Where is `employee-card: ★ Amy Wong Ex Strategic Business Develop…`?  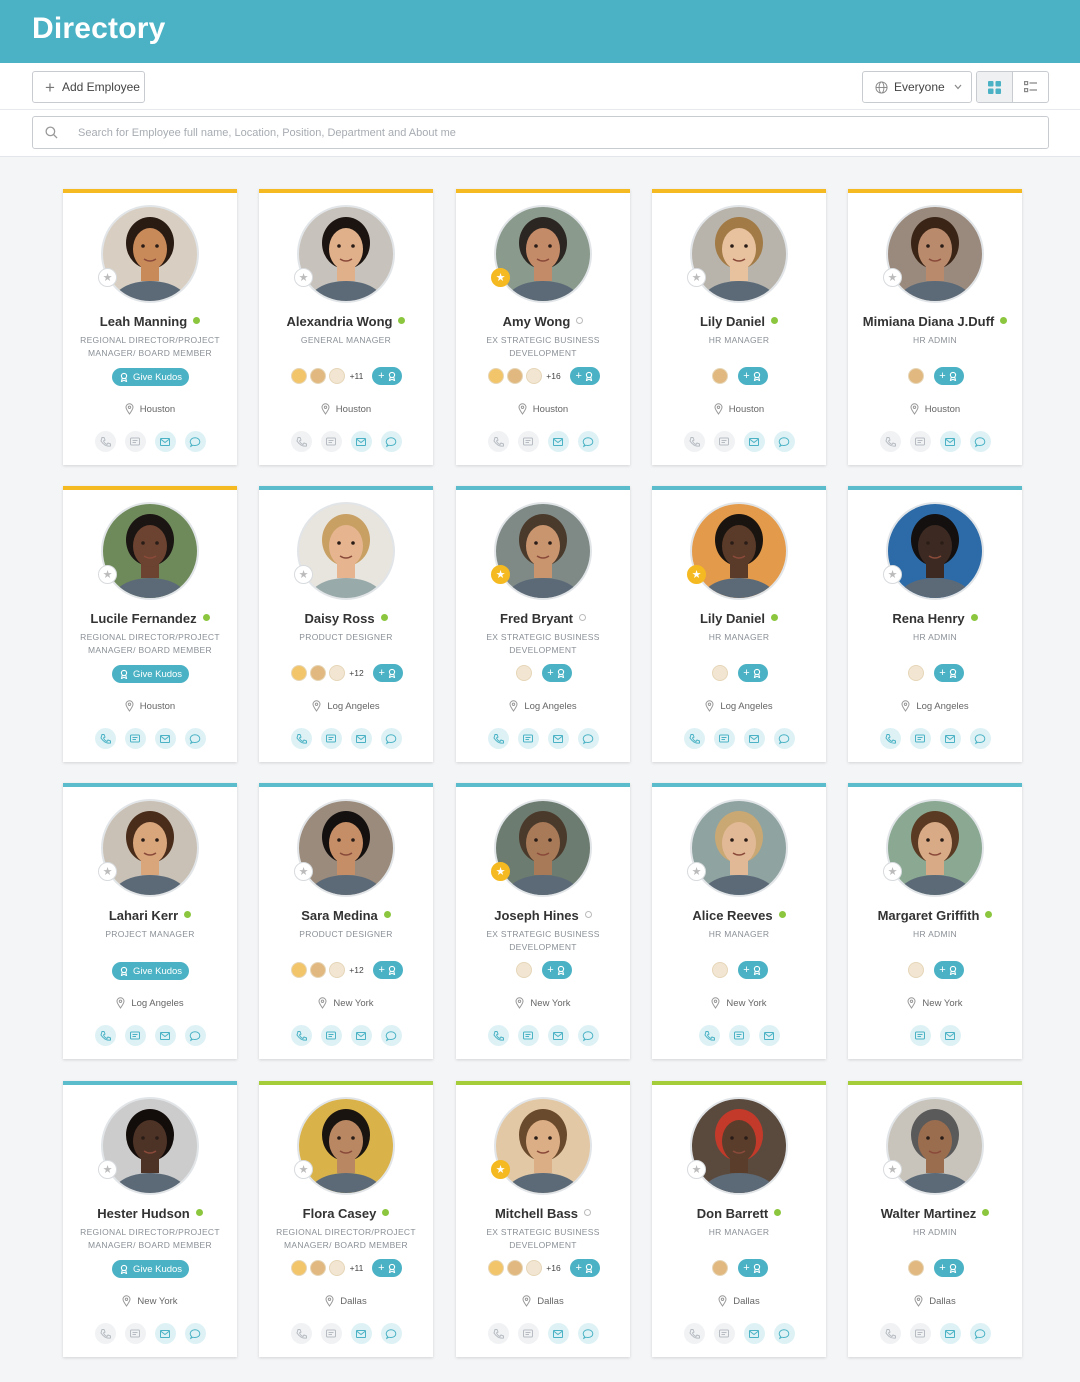
employee-card: ★ Amy Wong Ex Strategic Business Develop… is located at coordinates (543, 327).